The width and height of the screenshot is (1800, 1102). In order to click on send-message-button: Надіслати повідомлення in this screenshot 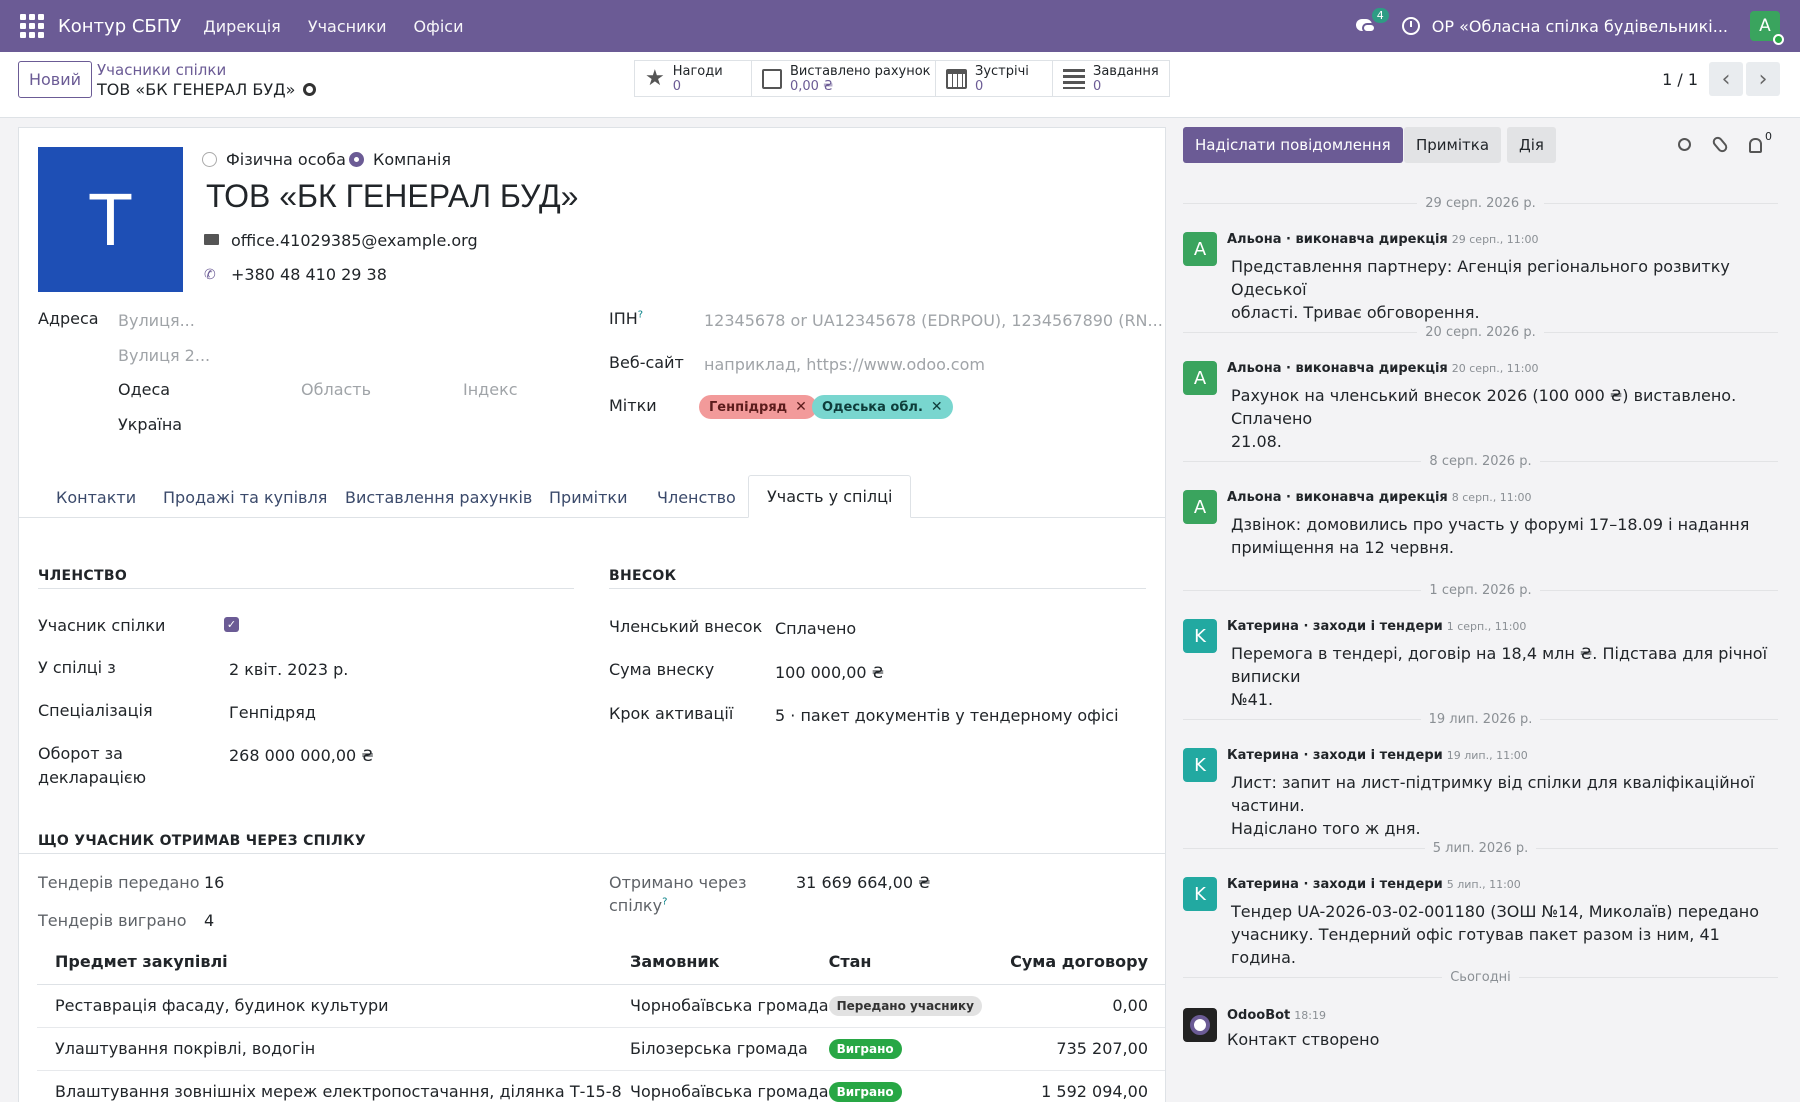, I will do `click(1293, 145)`.